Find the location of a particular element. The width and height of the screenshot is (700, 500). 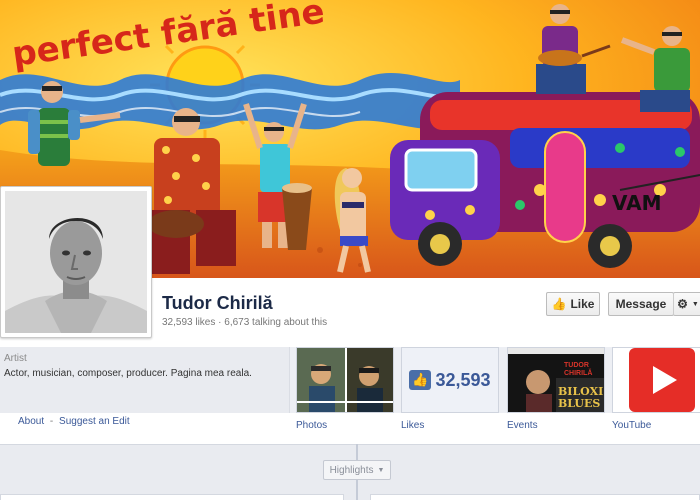

like-button-label: Like is located at coordinates (582, 304).